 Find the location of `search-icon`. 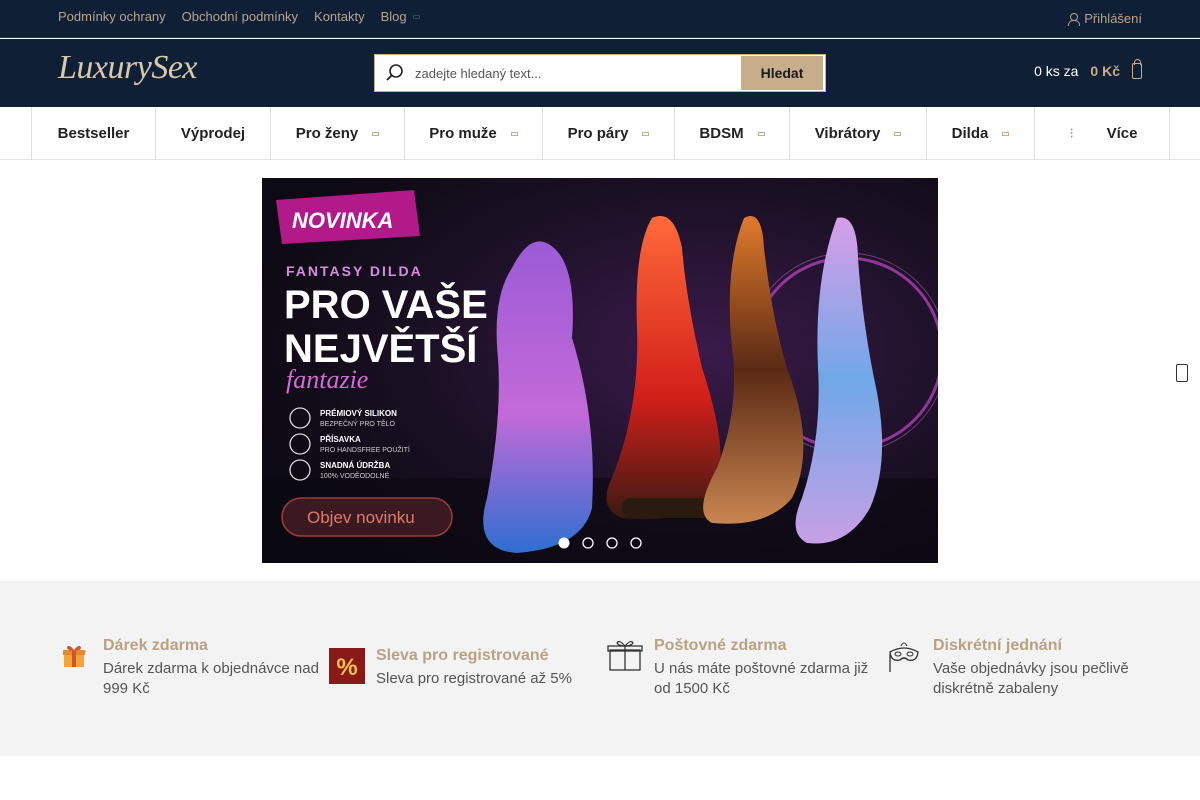

search-icon is located at coordinates (395, 73).